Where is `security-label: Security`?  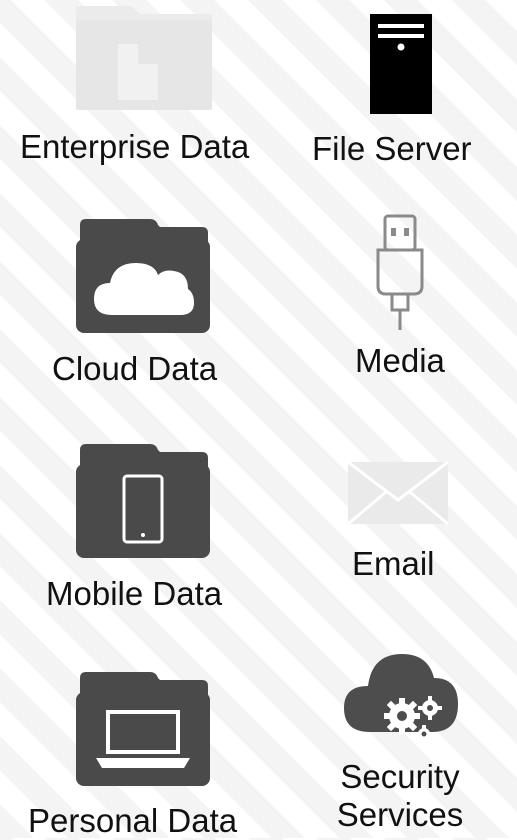
security-label: Security is located at coordinates (400, 776).